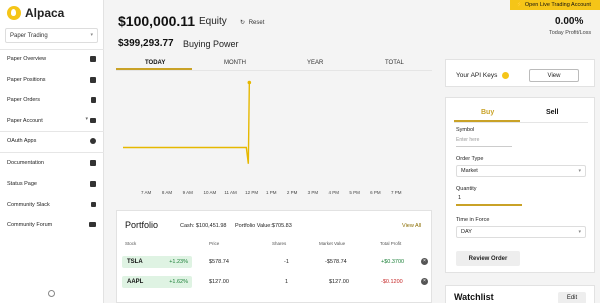  What do you see at coordinates (557, 5) in the screenshot?
I see `open-live-account-label: Open Live Trading Account` at bounding box center [557, 5].